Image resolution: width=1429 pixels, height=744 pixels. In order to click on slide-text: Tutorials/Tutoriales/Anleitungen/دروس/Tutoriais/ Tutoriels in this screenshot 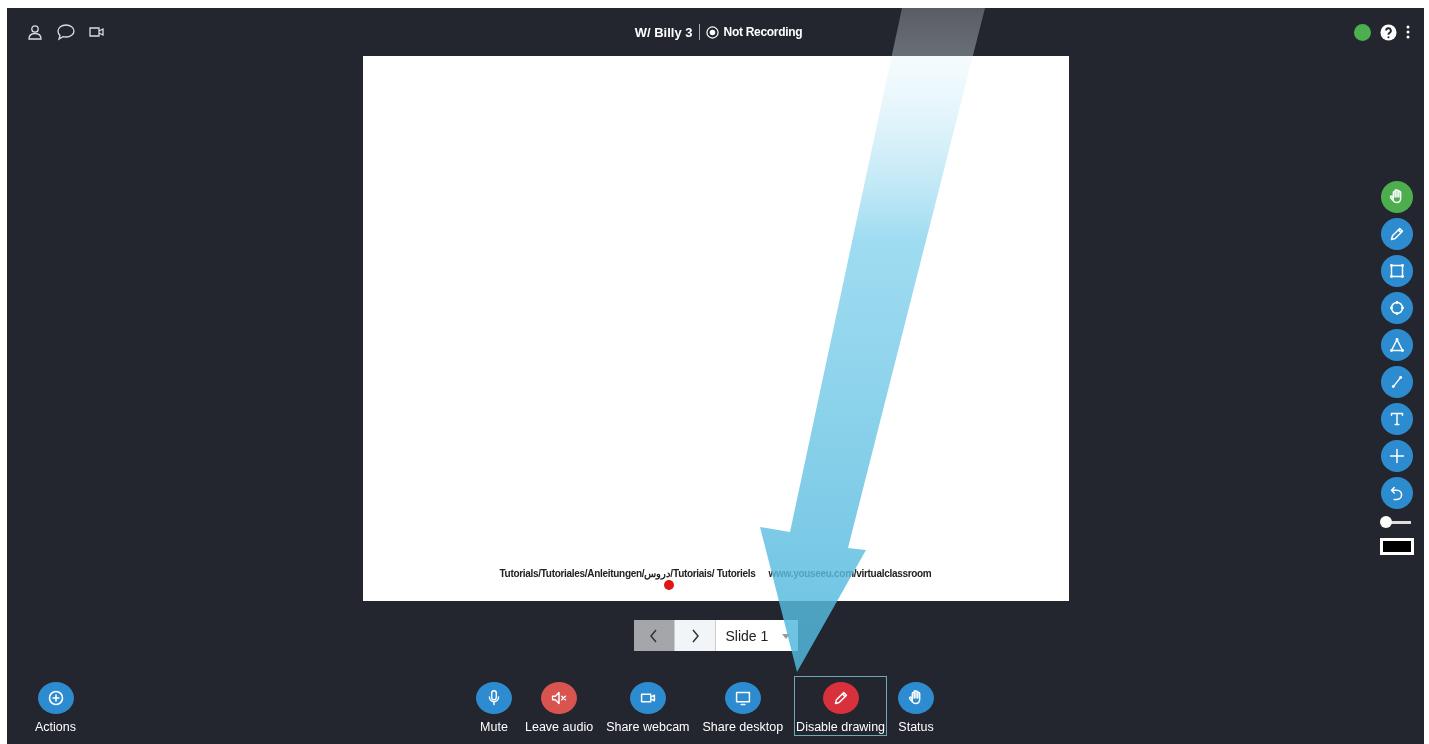, I will do `click(627, 573)`.